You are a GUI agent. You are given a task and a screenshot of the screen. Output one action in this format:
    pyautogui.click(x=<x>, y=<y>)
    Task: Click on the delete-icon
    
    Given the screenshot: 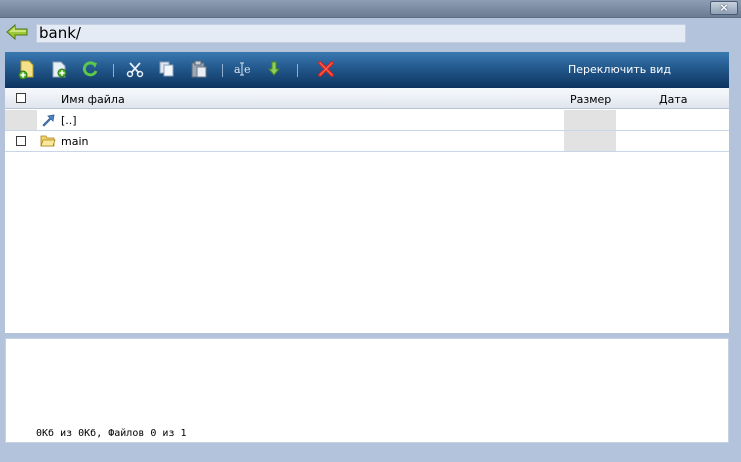 What is the action you would take?
    pyautogui.click(x=326, y=69)
    